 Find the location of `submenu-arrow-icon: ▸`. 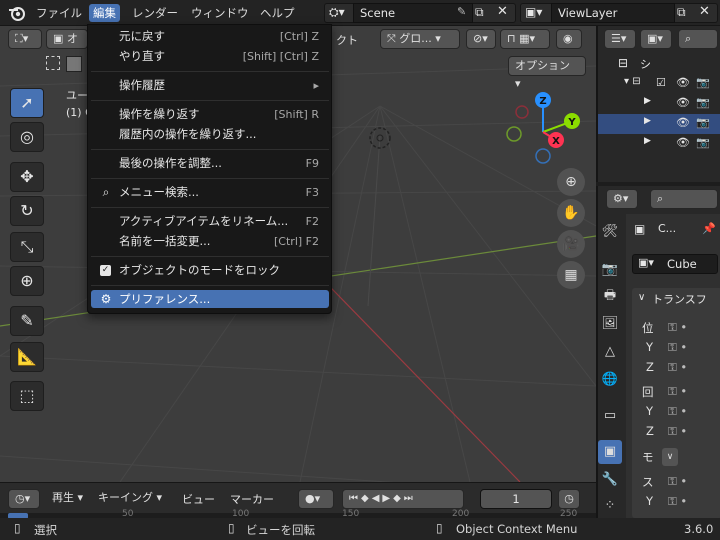

submenu-arrow-icon: ▸ is located at coordinates (316, 85).